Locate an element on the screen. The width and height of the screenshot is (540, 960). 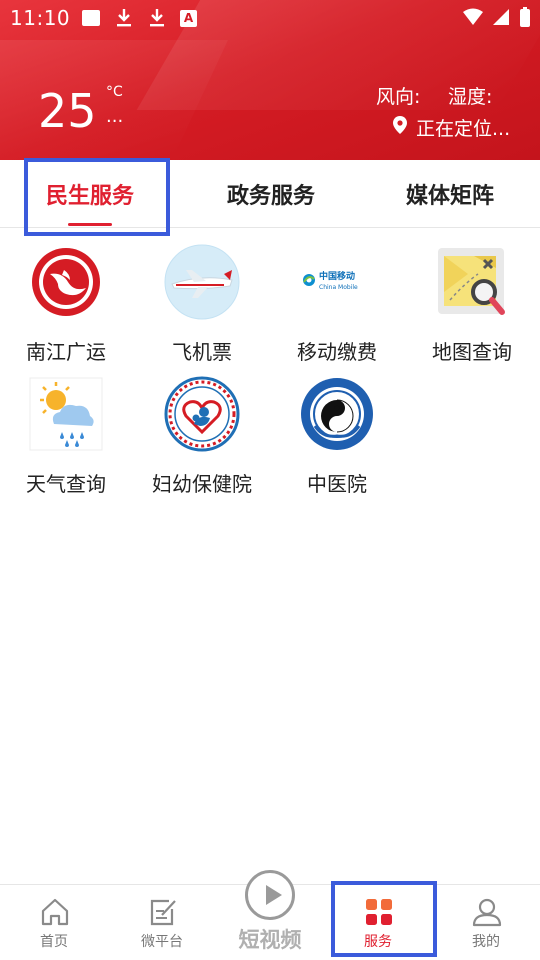
tab-media-matrix: 媒体矩阵 is located at coordinates (450, 194).